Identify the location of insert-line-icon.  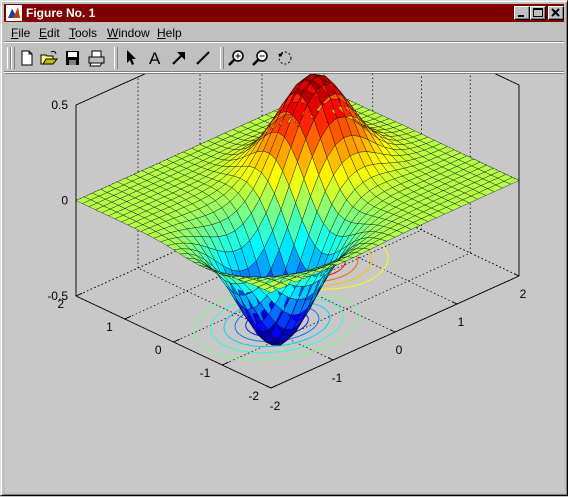
(203, 58).